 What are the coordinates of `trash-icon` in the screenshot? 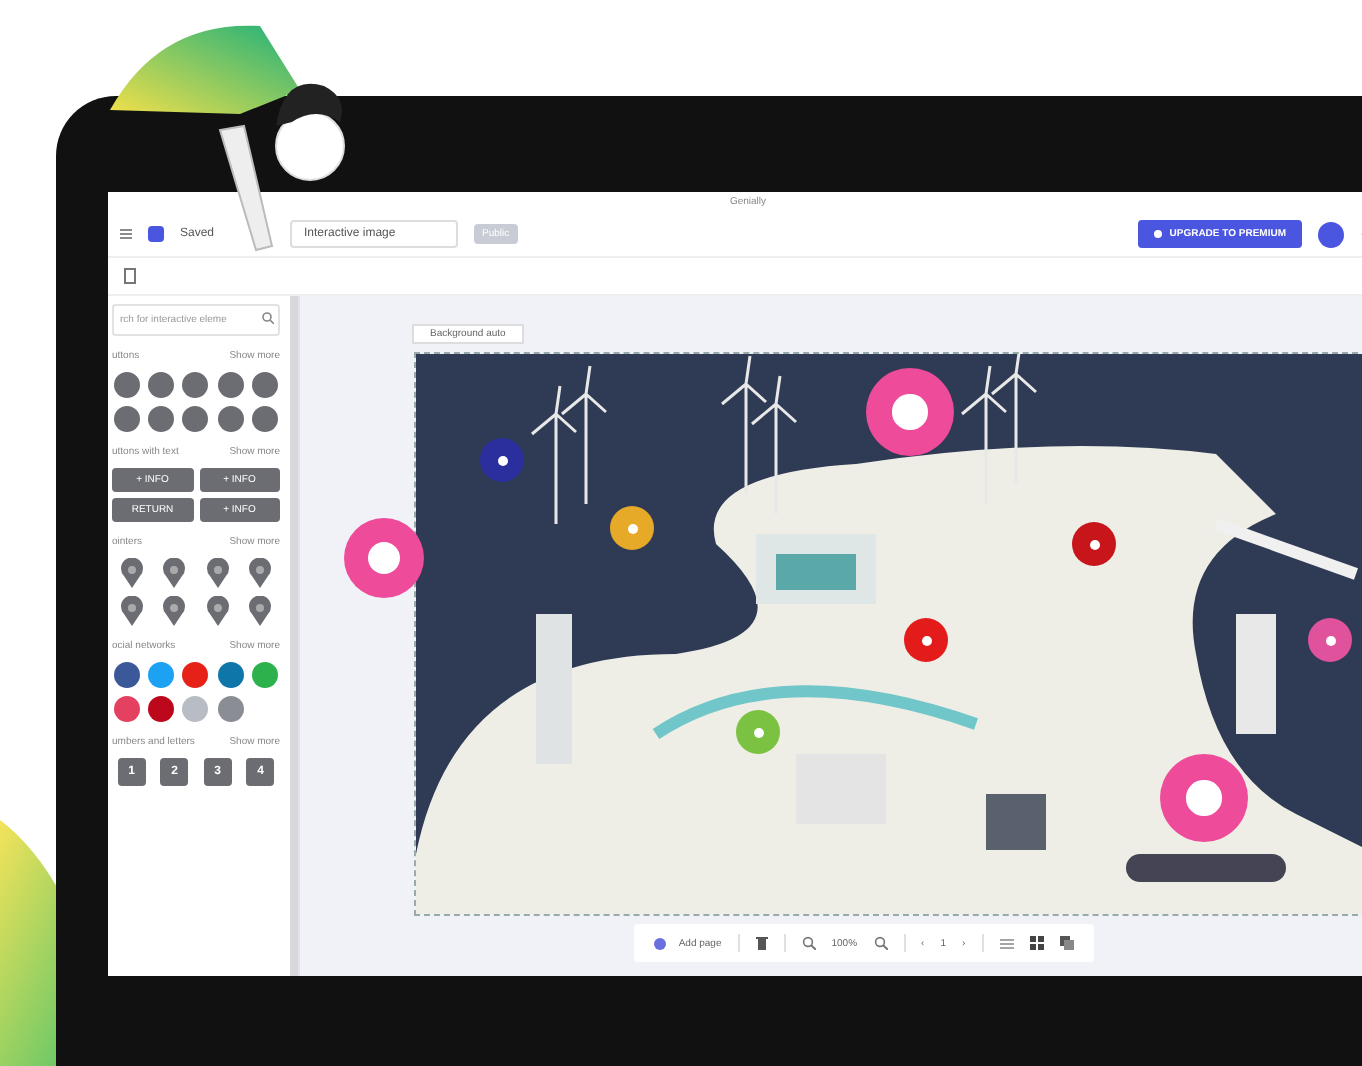 It's located at (761, 943).